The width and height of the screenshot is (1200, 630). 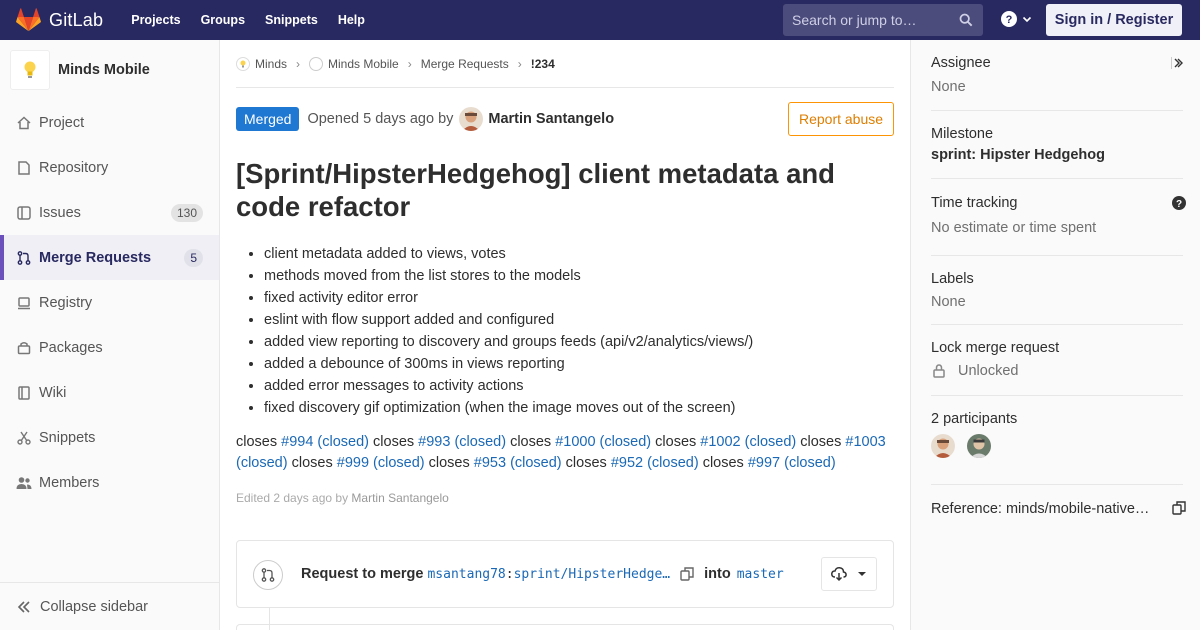 I want to click on issue-link: #993 (closed), so click(x=462, y=442).